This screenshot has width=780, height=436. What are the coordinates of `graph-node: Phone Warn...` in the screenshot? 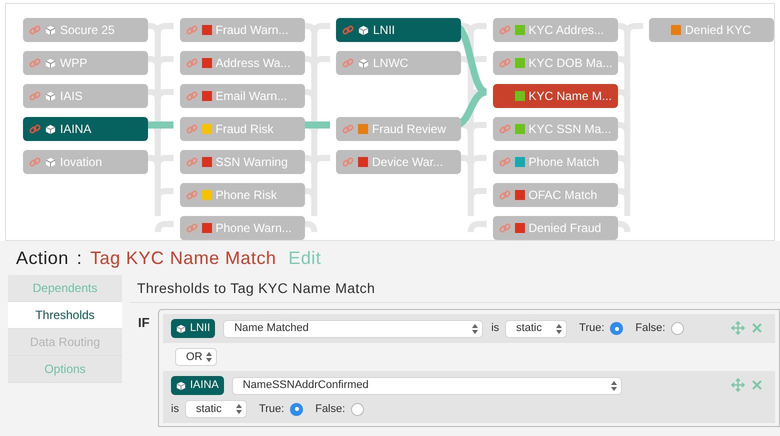 It's located at (242, 228).